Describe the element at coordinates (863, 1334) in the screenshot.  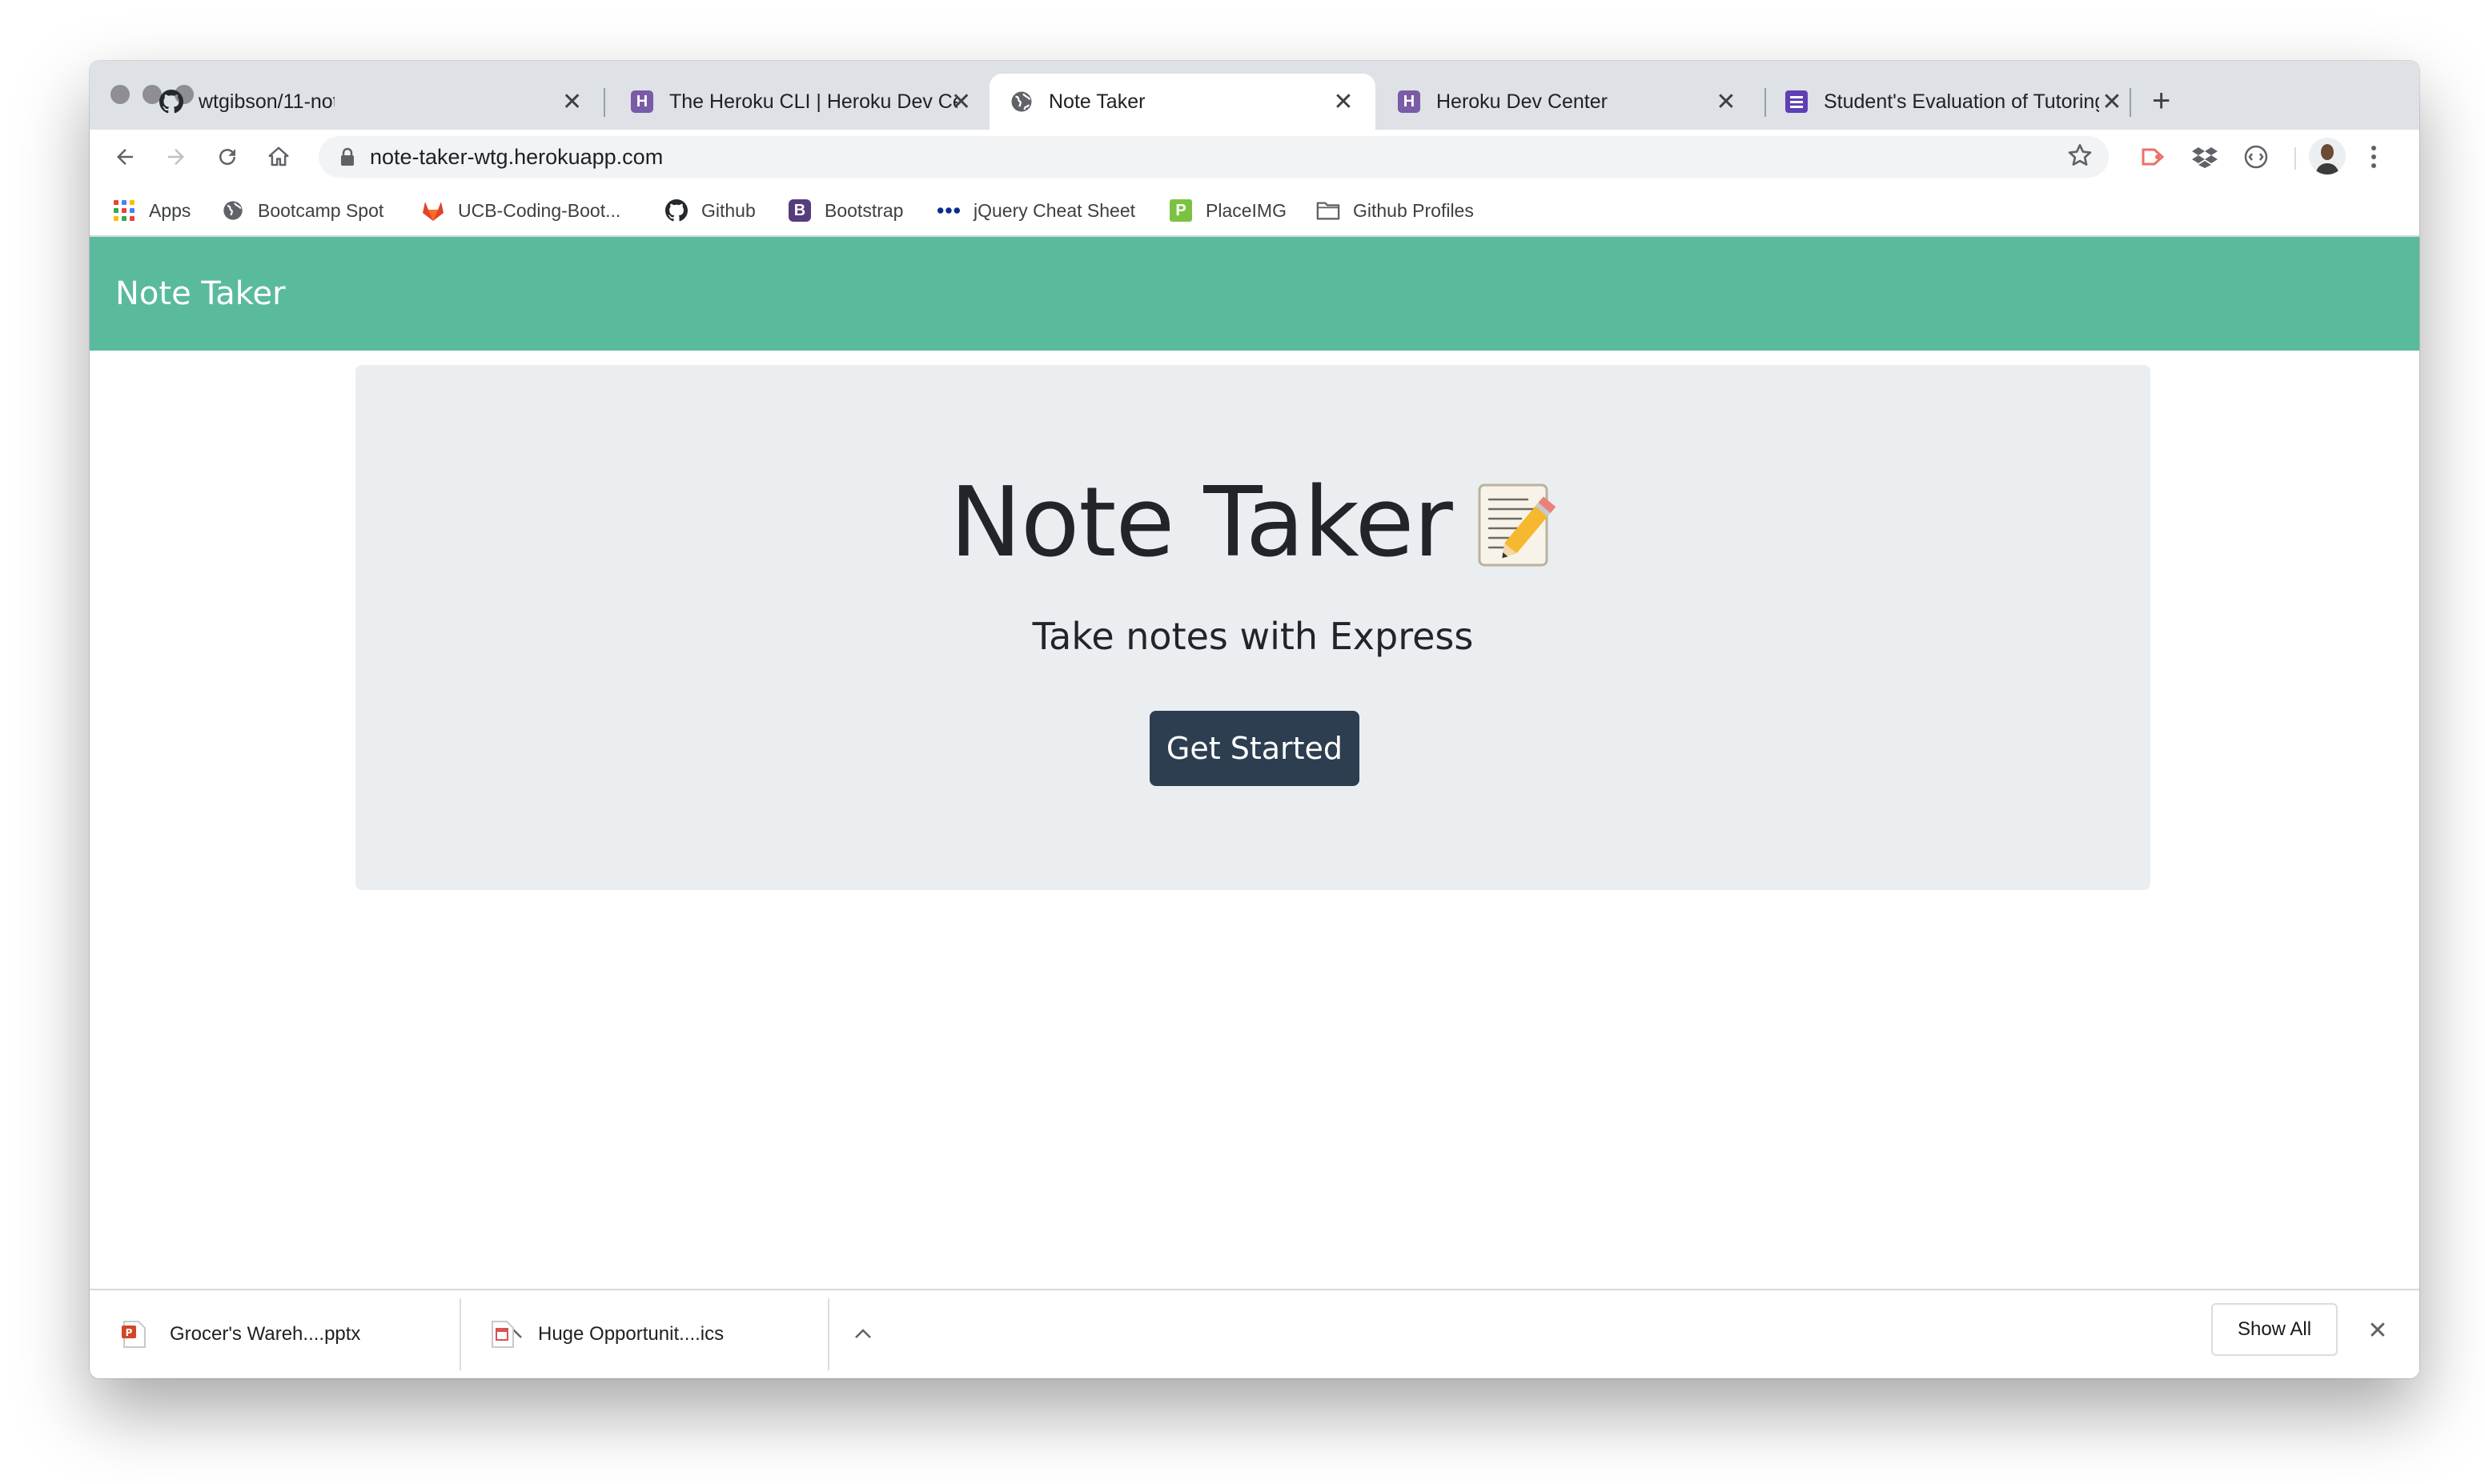
I see `chevron-up-icon` at that location.